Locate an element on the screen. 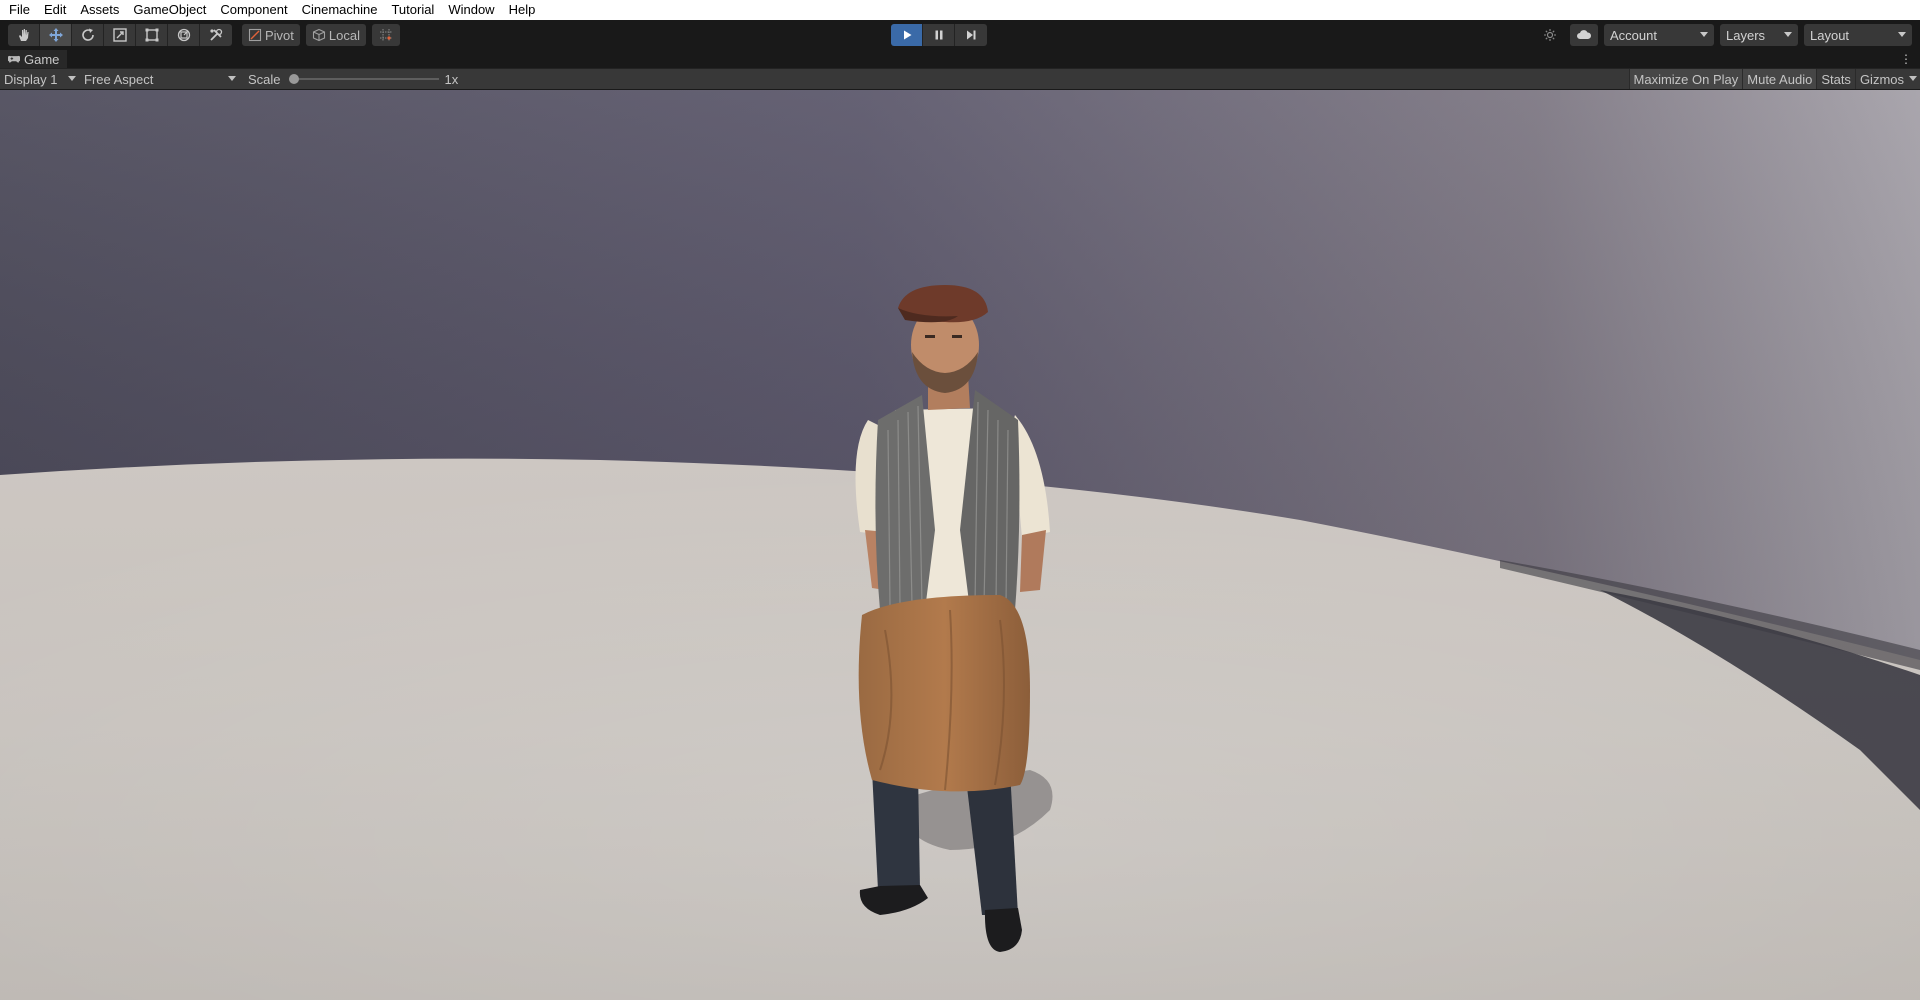 This screenshot has height=1000, width=1920. rect-tool-button is located at coordinates (152, 35).